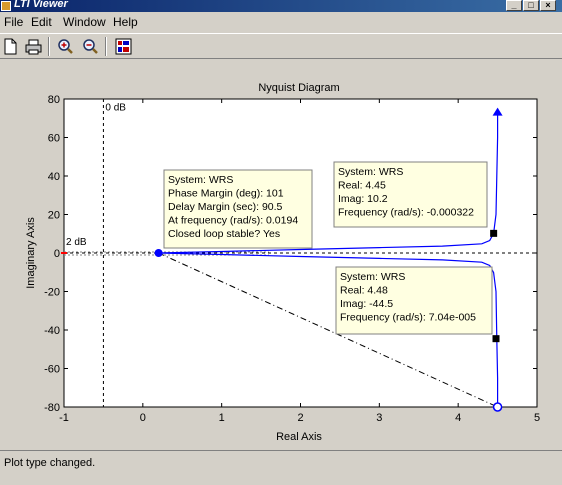 This screenshot has height=485, width=562. What do you see at coordinates (281, 22) in the screenshot?
I see `menu-bar: File Edit Window Help` at bounding box center [281, 22].